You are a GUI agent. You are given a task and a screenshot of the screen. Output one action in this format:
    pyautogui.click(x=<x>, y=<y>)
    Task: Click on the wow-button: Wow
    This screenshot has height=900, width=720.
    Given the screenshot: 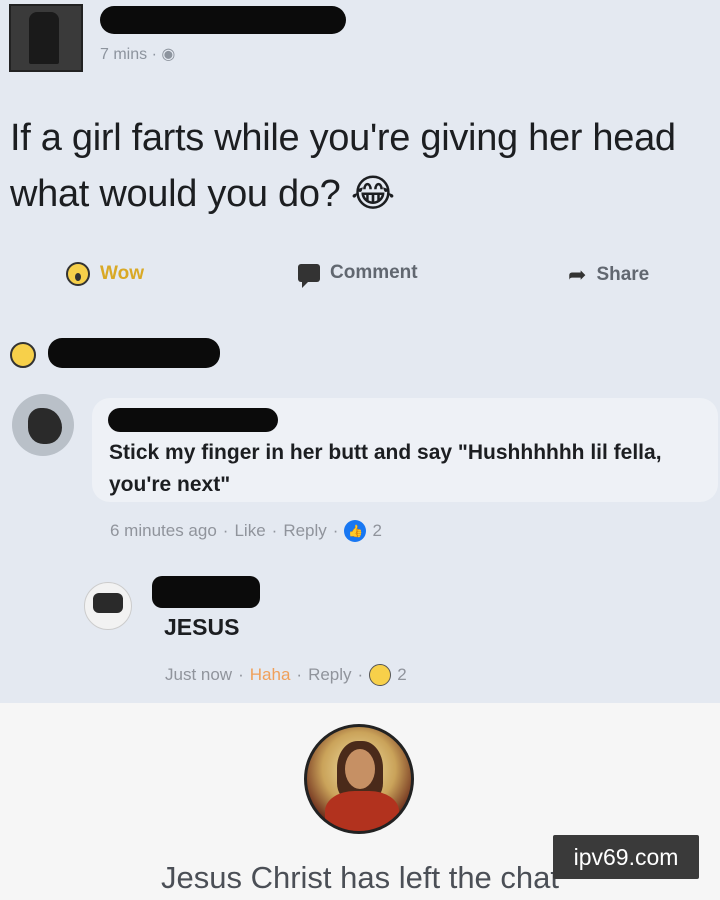 What is the action you would take?
    pyautogui.click(x=105, y=274)
    